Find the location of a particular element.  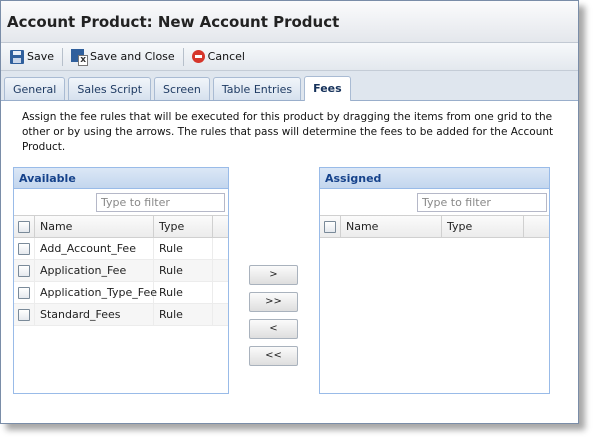

move-right-button: > is located at coordinates (273, 275).